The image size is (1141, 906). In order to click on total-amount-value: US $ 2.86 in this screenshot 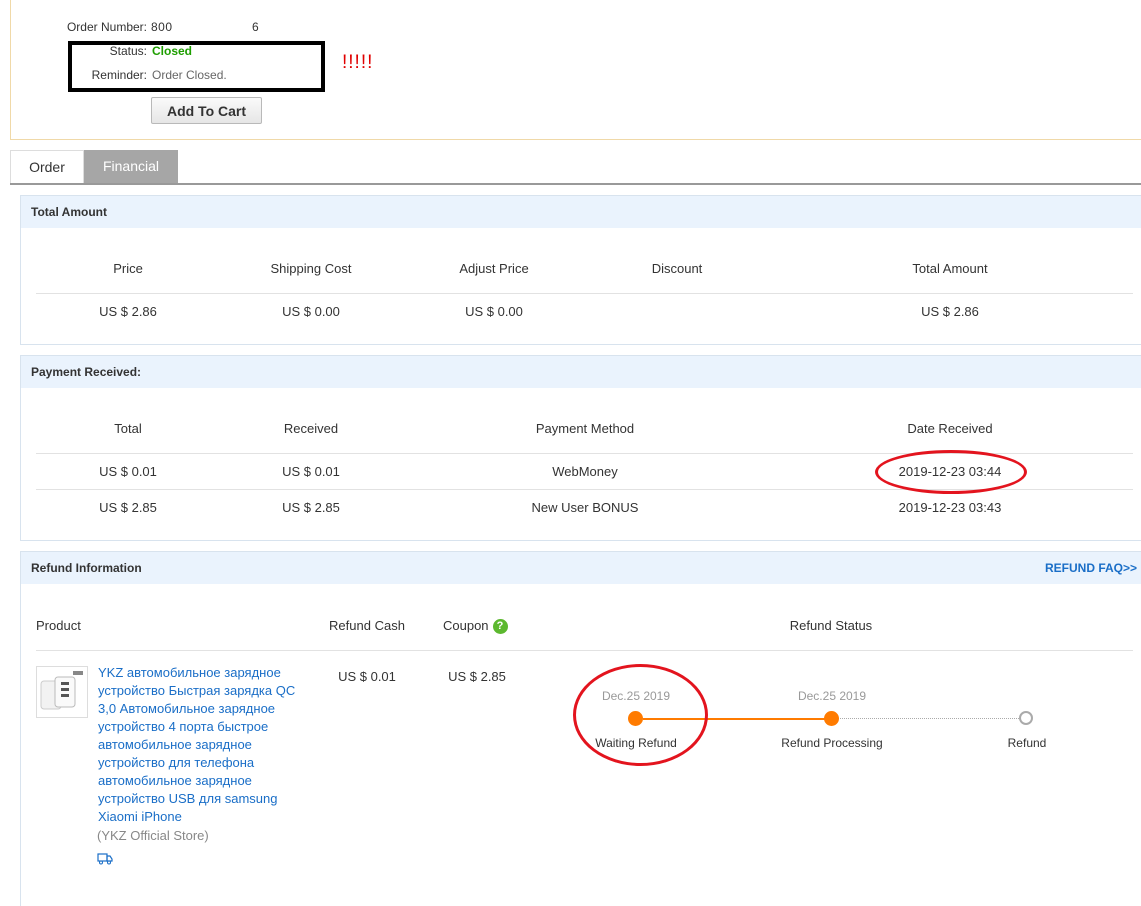, I will do `click(950, 311)`.